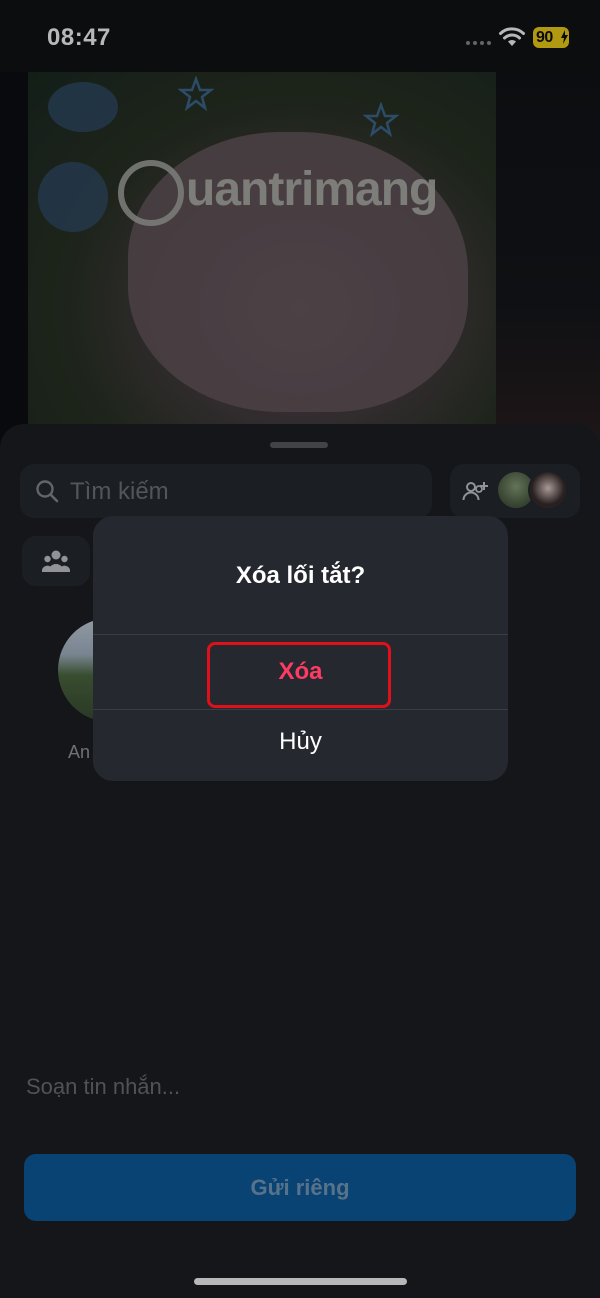 This screenshot has height=1298, width=600. I want to click on cancel-button-label: Hủy, so click(300, 741).